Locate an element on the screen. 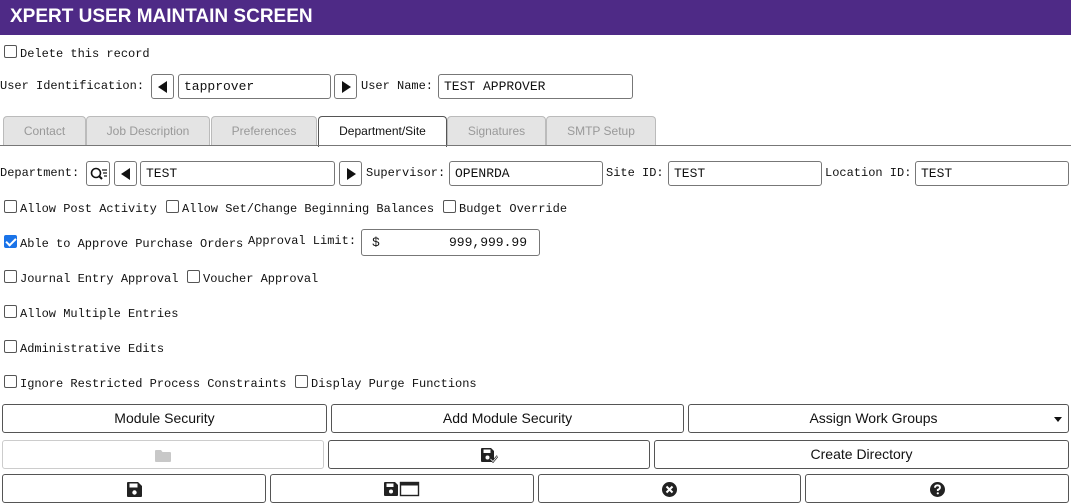 Image resolution: width=1071 pixels, height=503 pixels. voucher-approval-label: Voucher Approval is located at coordinates (261, 279).